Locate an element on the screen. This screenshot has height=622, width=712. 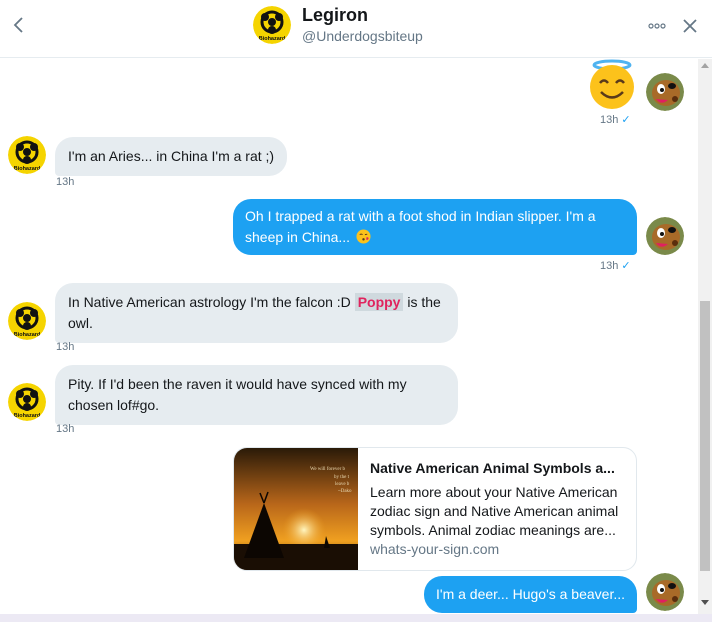
message-bubble-incoming: I'm an Aries... in China I'm a rat ;) is located at coordinates (171, 156).